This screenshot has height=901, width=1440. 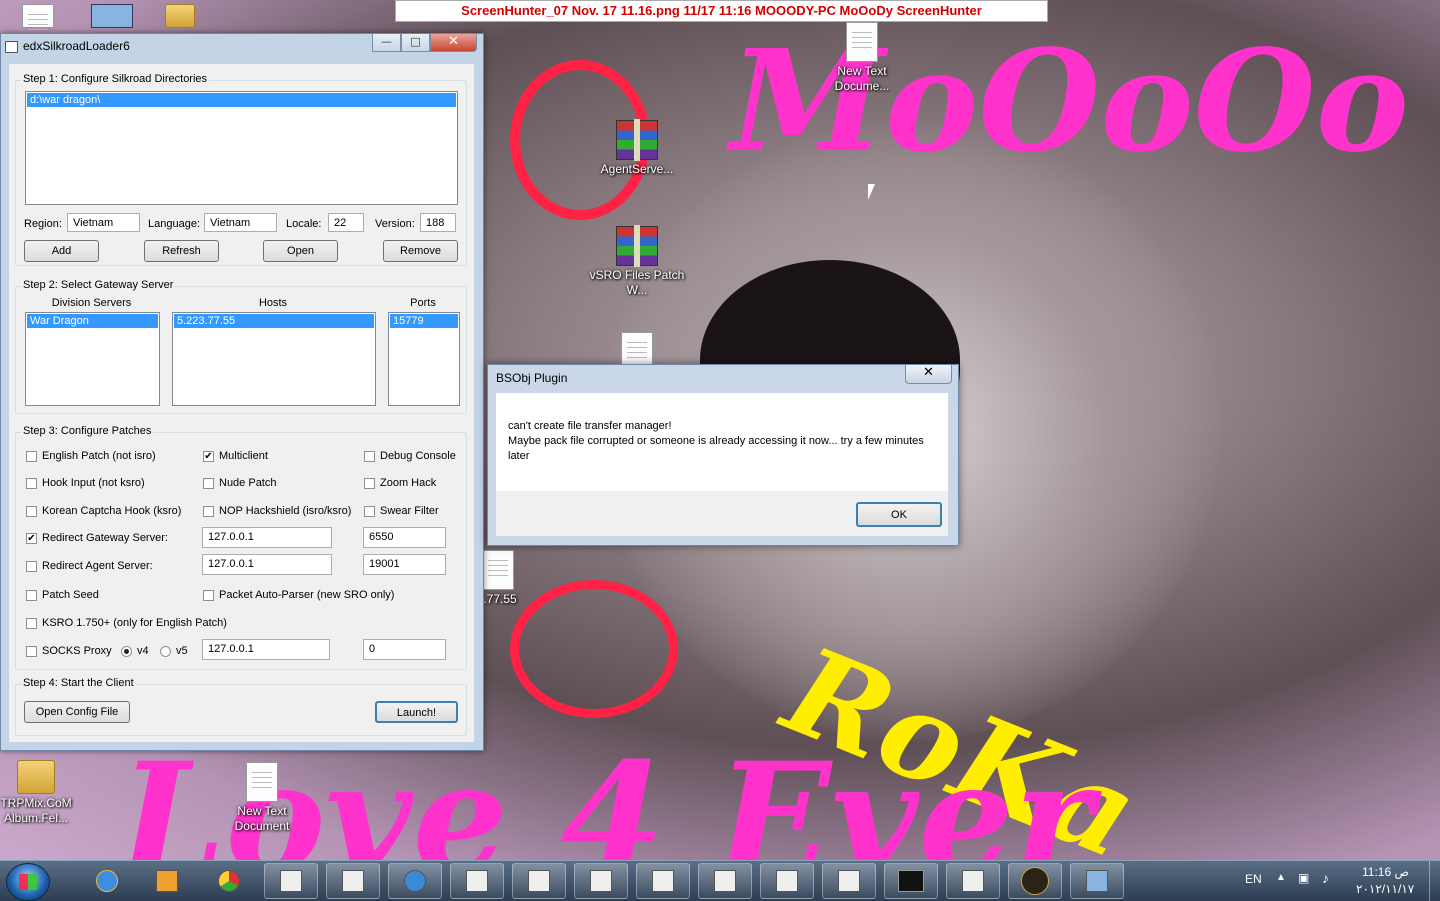 What do you see at coordinates (424, 321) in the screenshot?
I see `port-item: 15779` at bounding box center [424, 321].